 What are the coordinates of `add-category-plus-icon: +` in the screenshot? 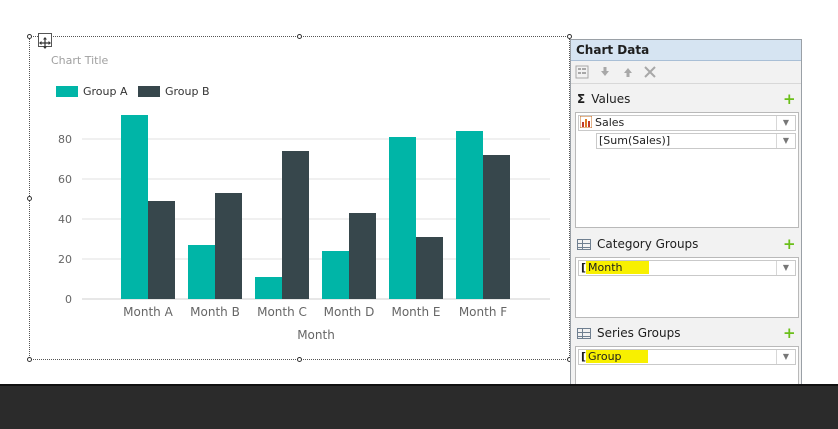 It's located at (789, 244).